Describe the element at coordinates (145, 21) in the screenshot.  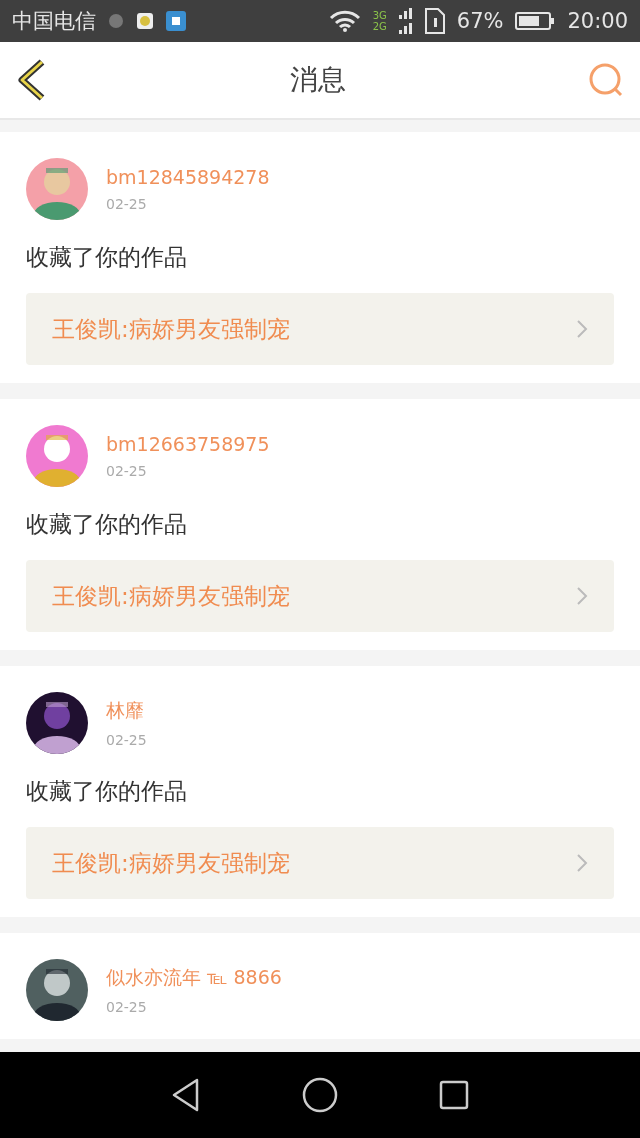
I see `chat-app-icon` at that location.